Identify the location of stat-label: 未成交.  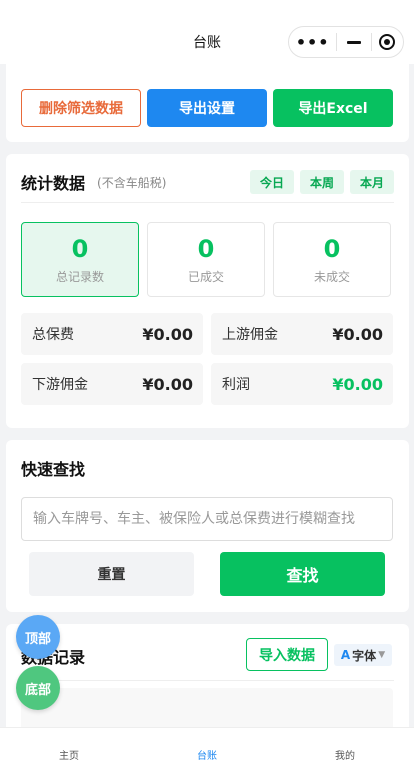
(331, 277).